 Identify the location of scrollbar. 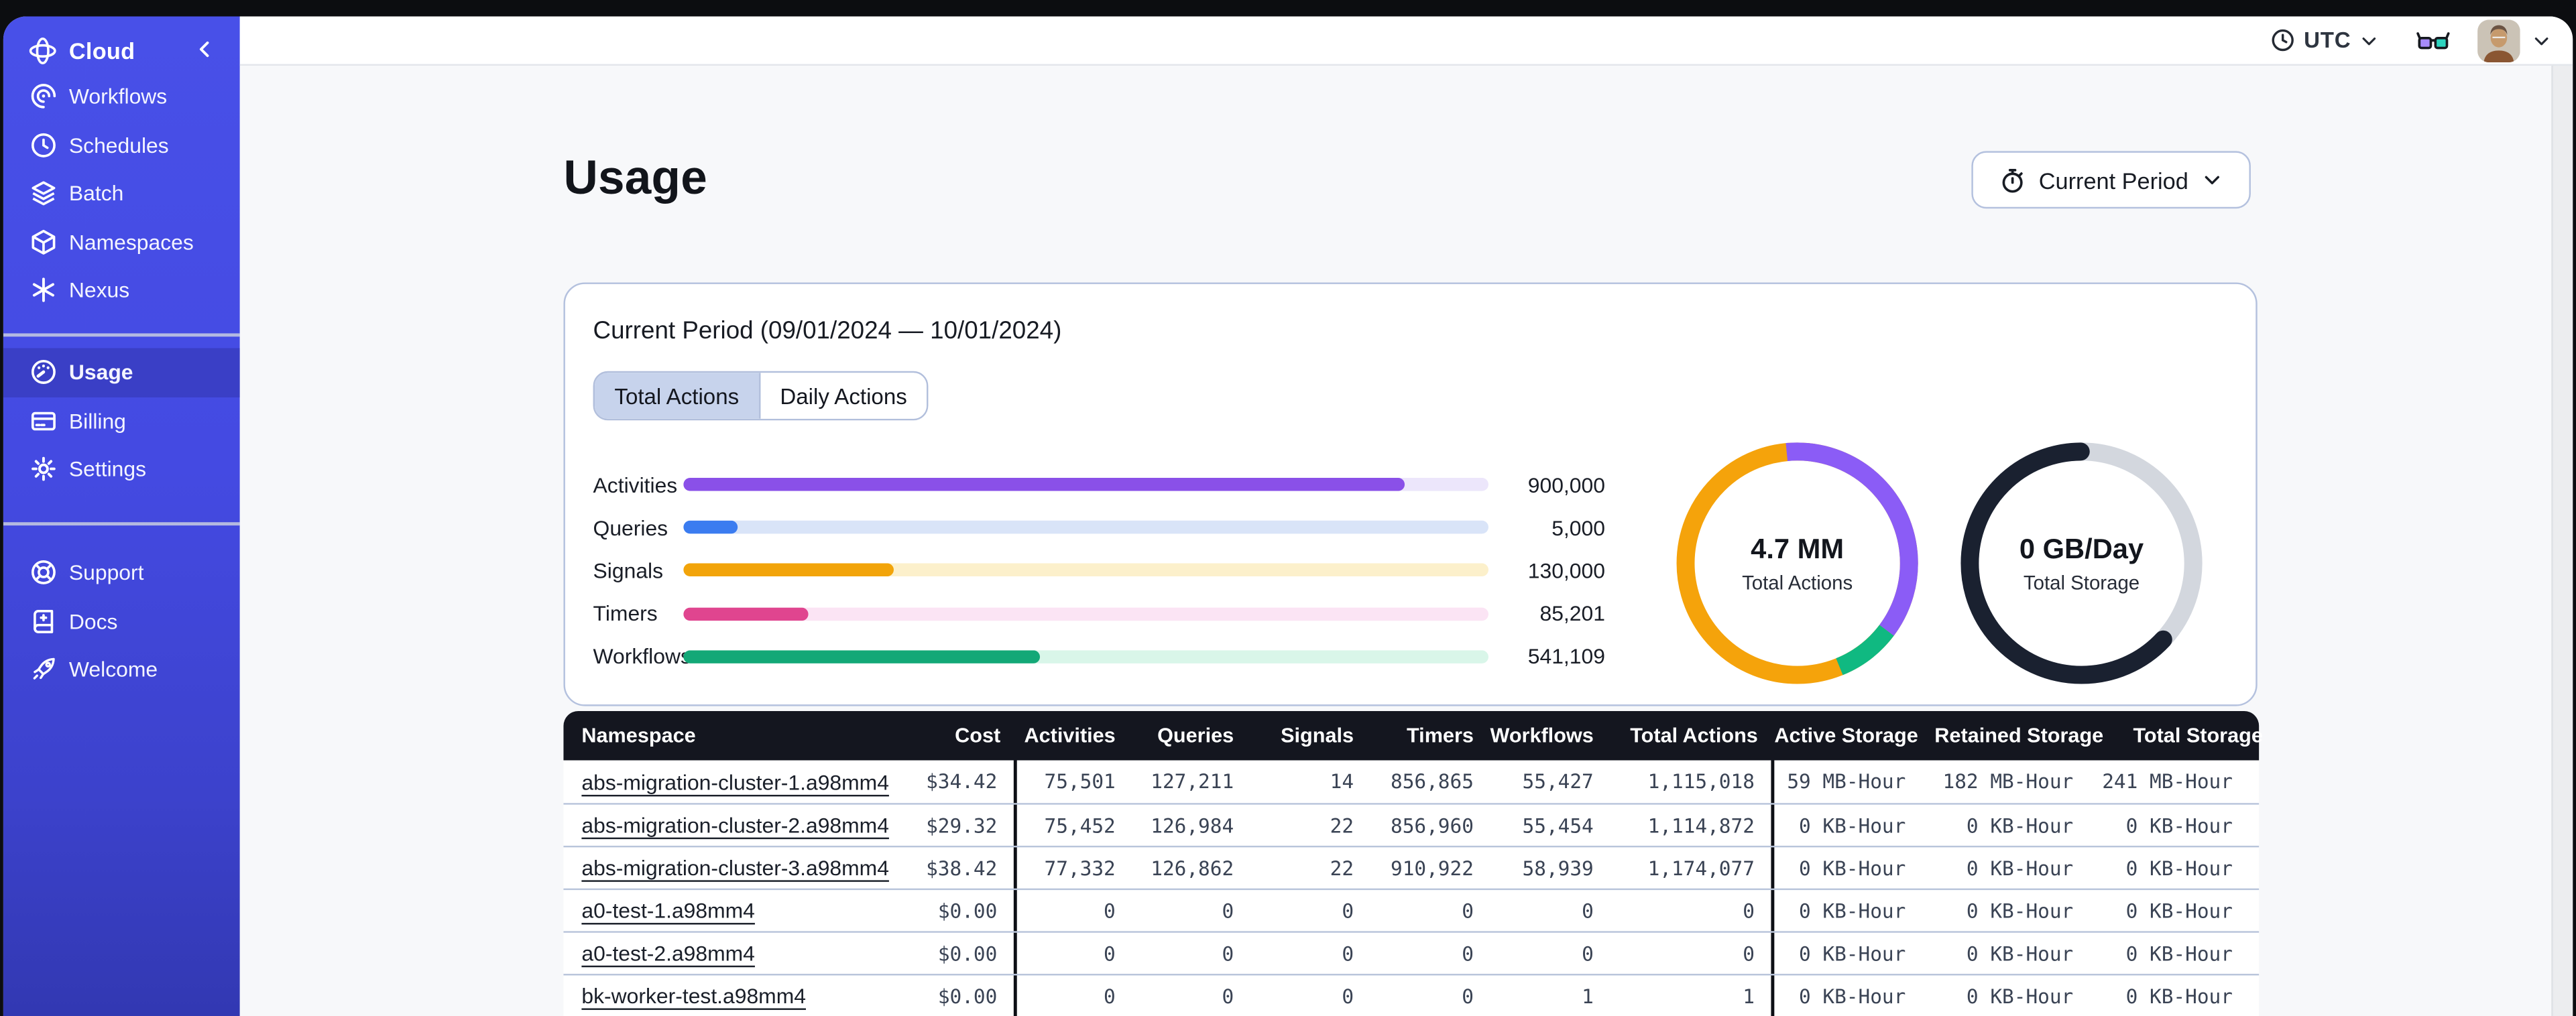
(2562, 541).